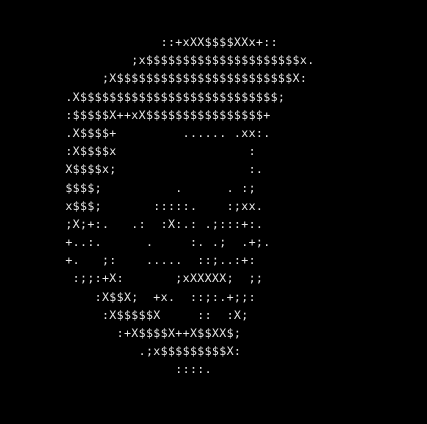 The image size is (427, 424). What do you see at coordinates (168, 42) in the screenshot?
I see `ascii-art-line: ::+xXX$$$$XXx+::` at bounding box center [168, 42].